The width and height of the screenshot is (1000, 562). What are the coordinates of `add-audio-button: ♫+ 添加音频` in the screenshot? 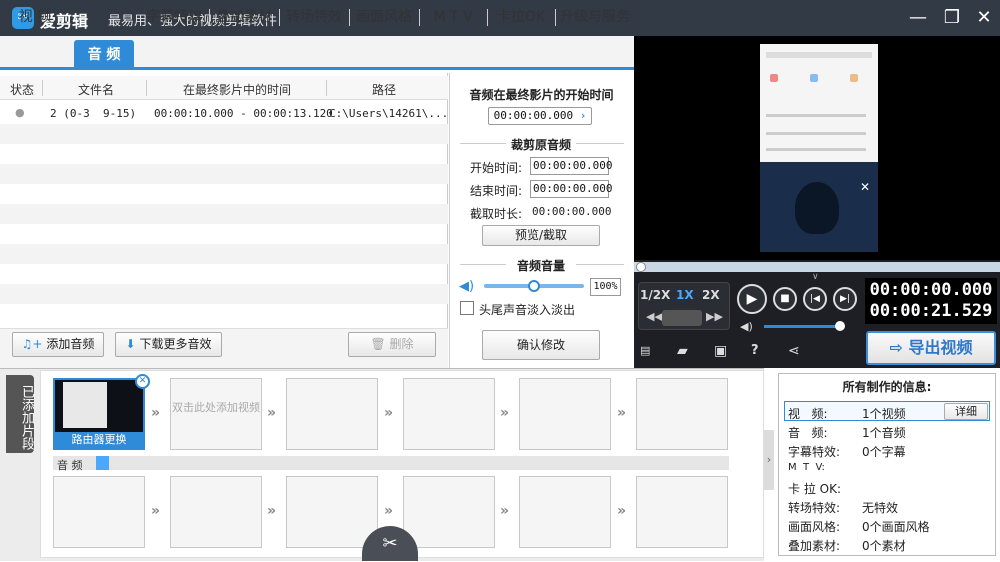 It's located at (58, 344).